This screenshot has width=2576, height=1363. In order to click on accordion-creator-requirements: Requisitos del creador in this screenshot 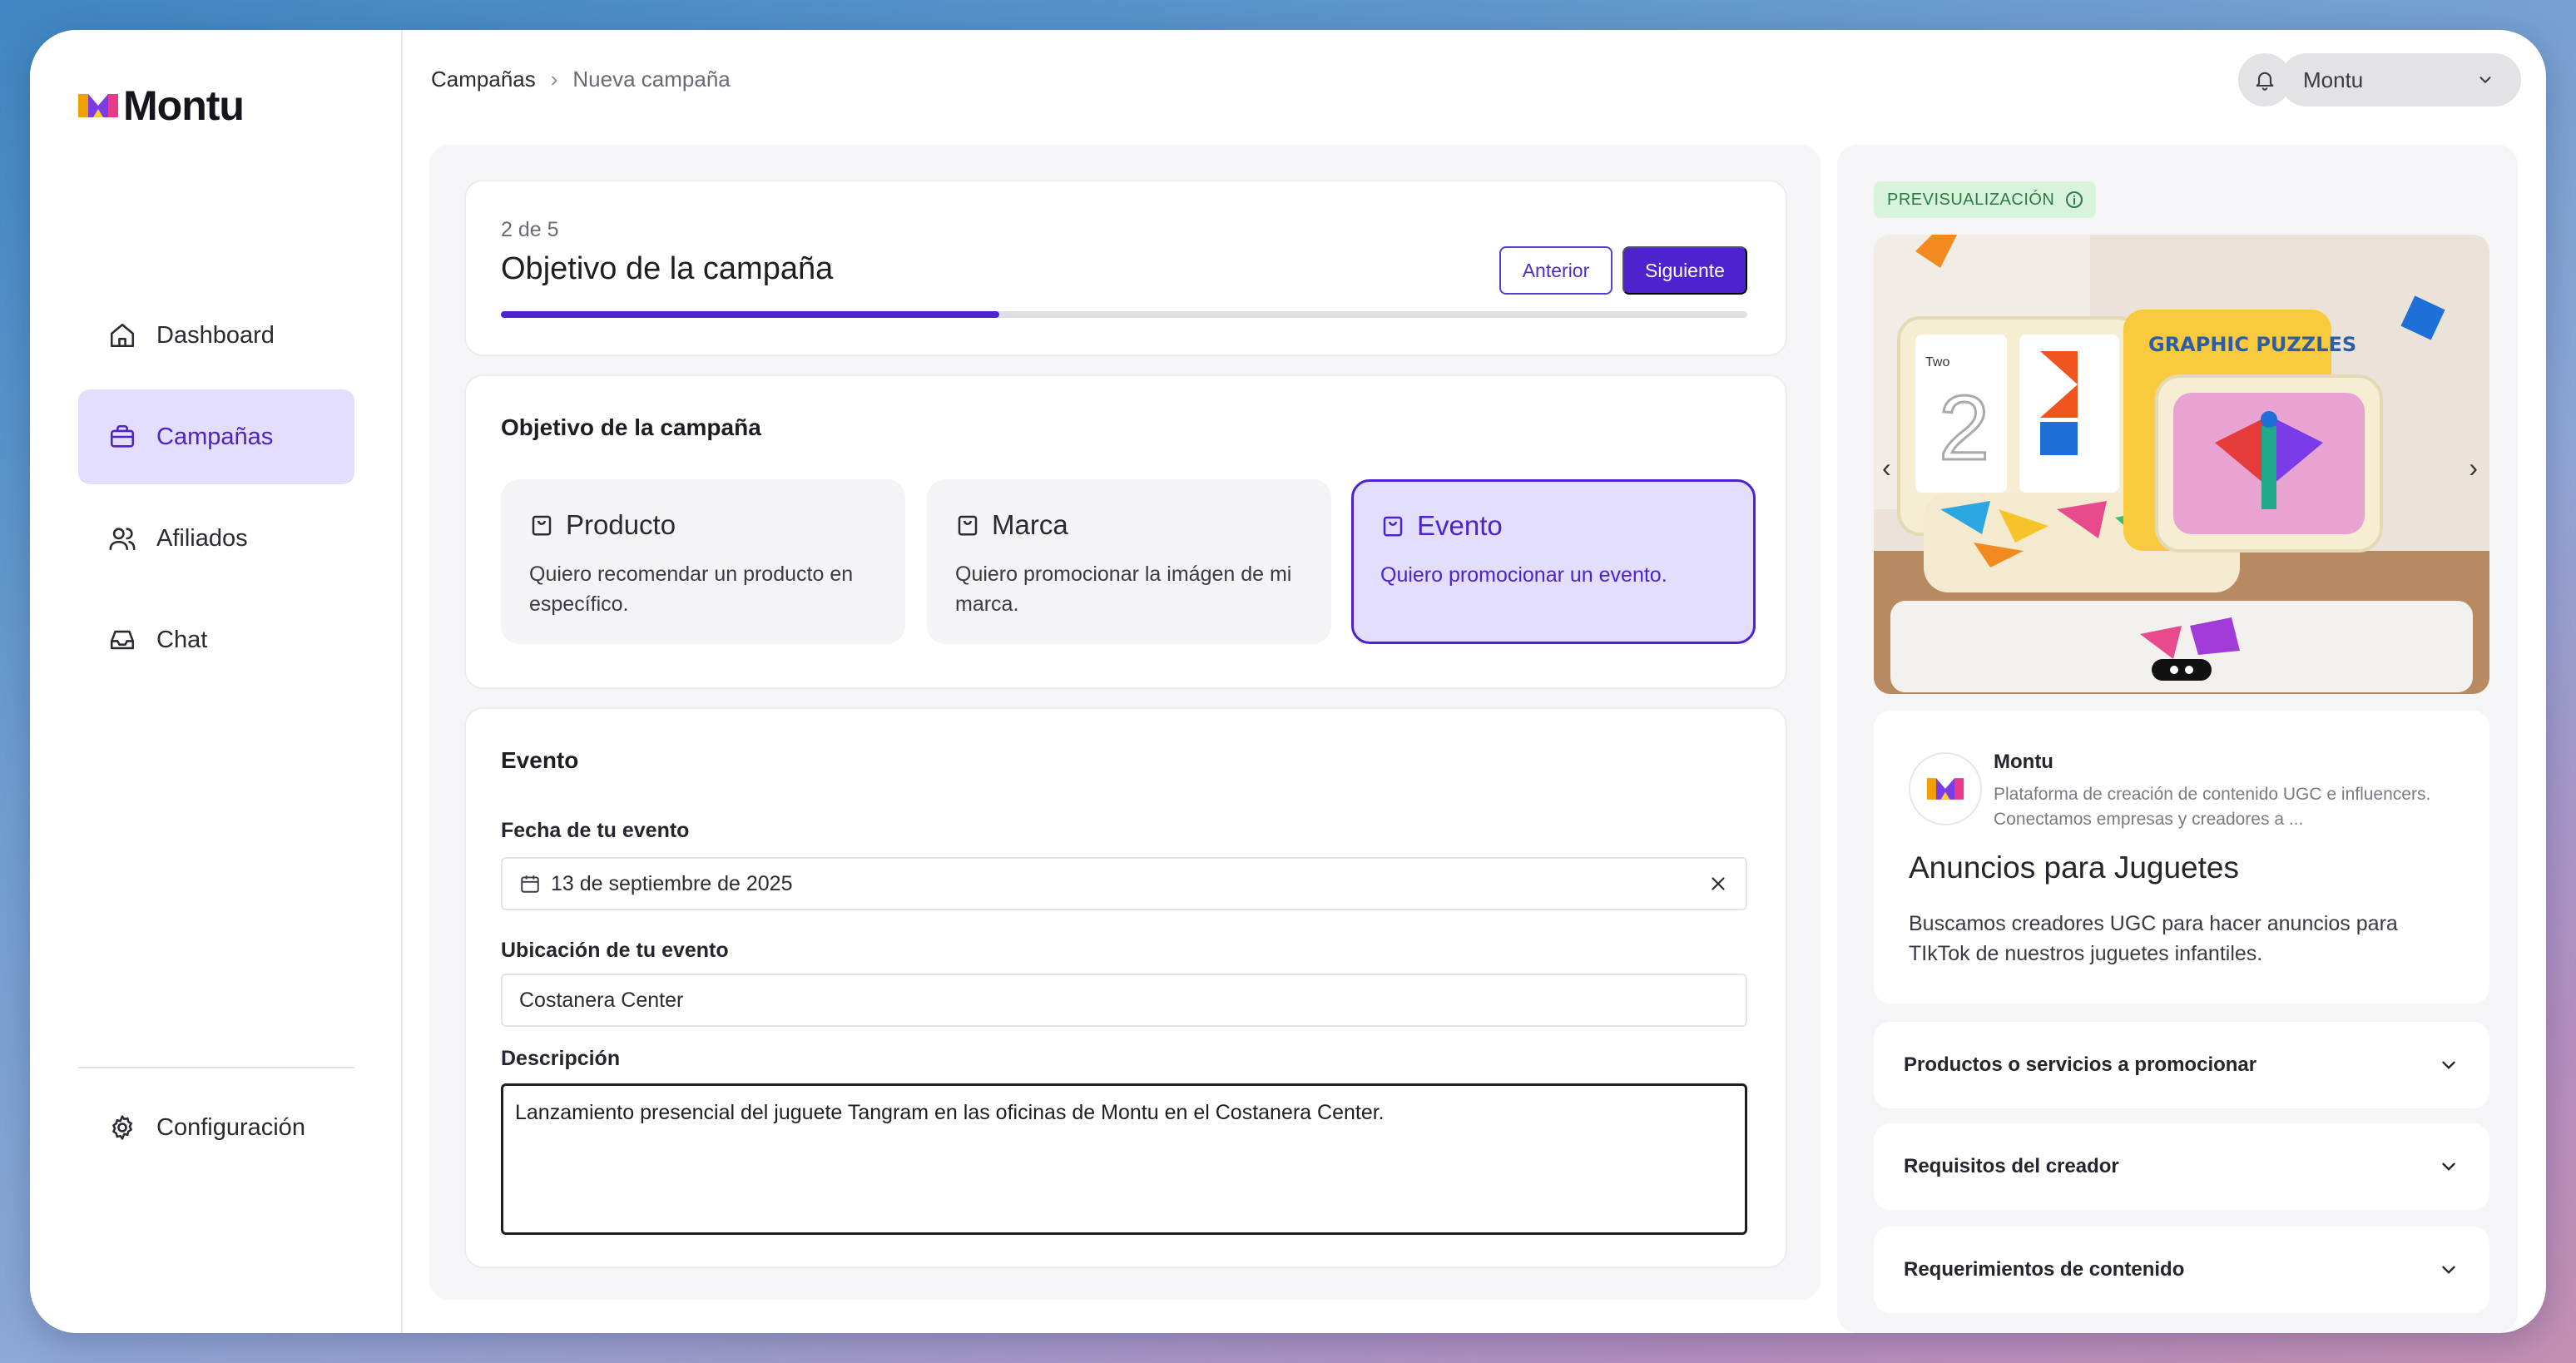, I will do `click(2181, 1166)`.